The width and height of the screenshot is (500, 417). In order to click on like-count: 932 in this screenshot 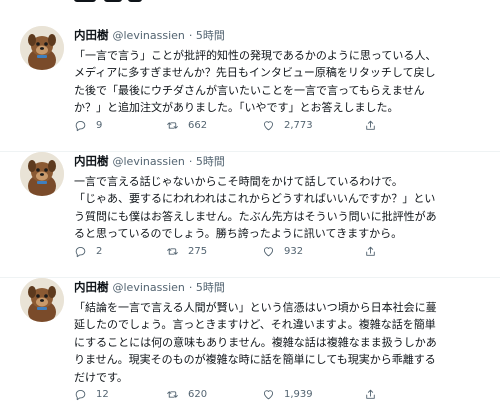, I will do `click(294, 251)`.